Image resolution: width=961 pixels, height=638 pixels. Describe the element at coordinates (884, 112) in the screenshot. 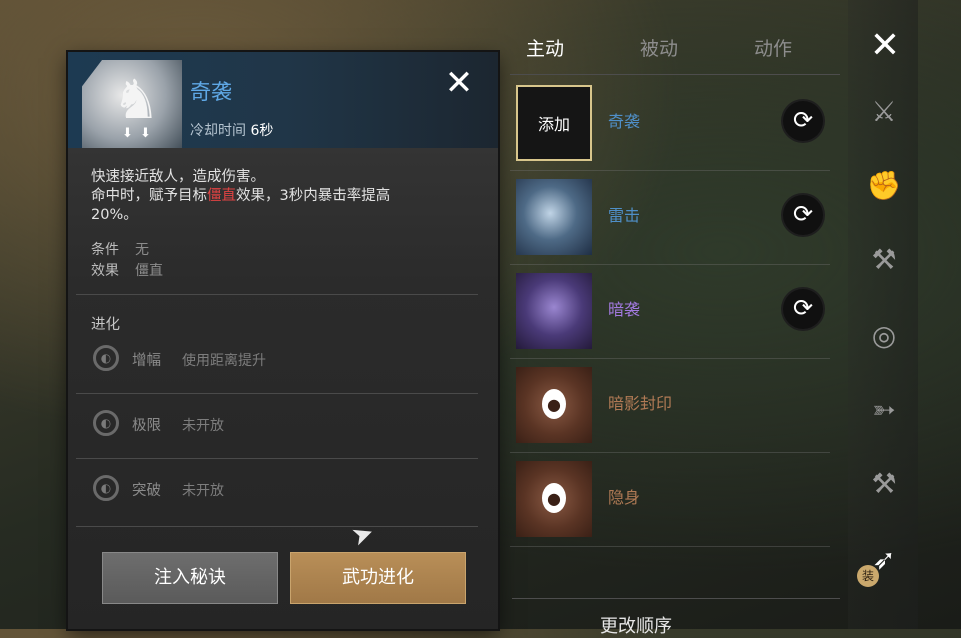

I see `sword-icon: ⚔` at that location.